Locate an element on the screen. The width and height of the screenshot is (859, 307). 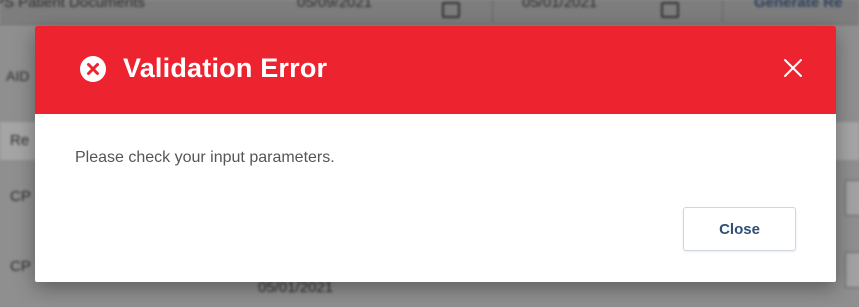
background-row-label: Re is located at coordinates (20, 140).